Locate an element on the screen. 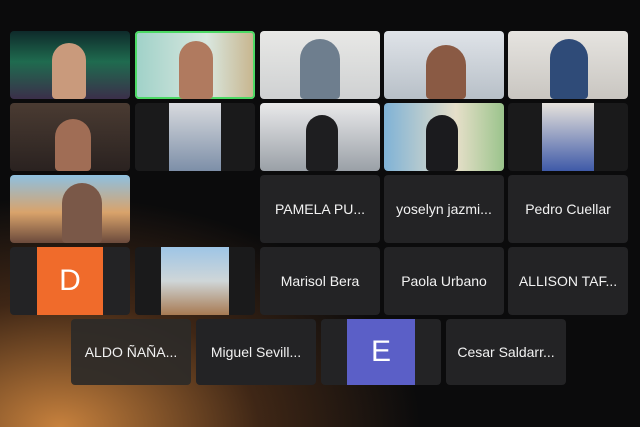 The height and width of the screenshot is (427, 640). video-tile-active-speaker is located at coordinates (195, 65).